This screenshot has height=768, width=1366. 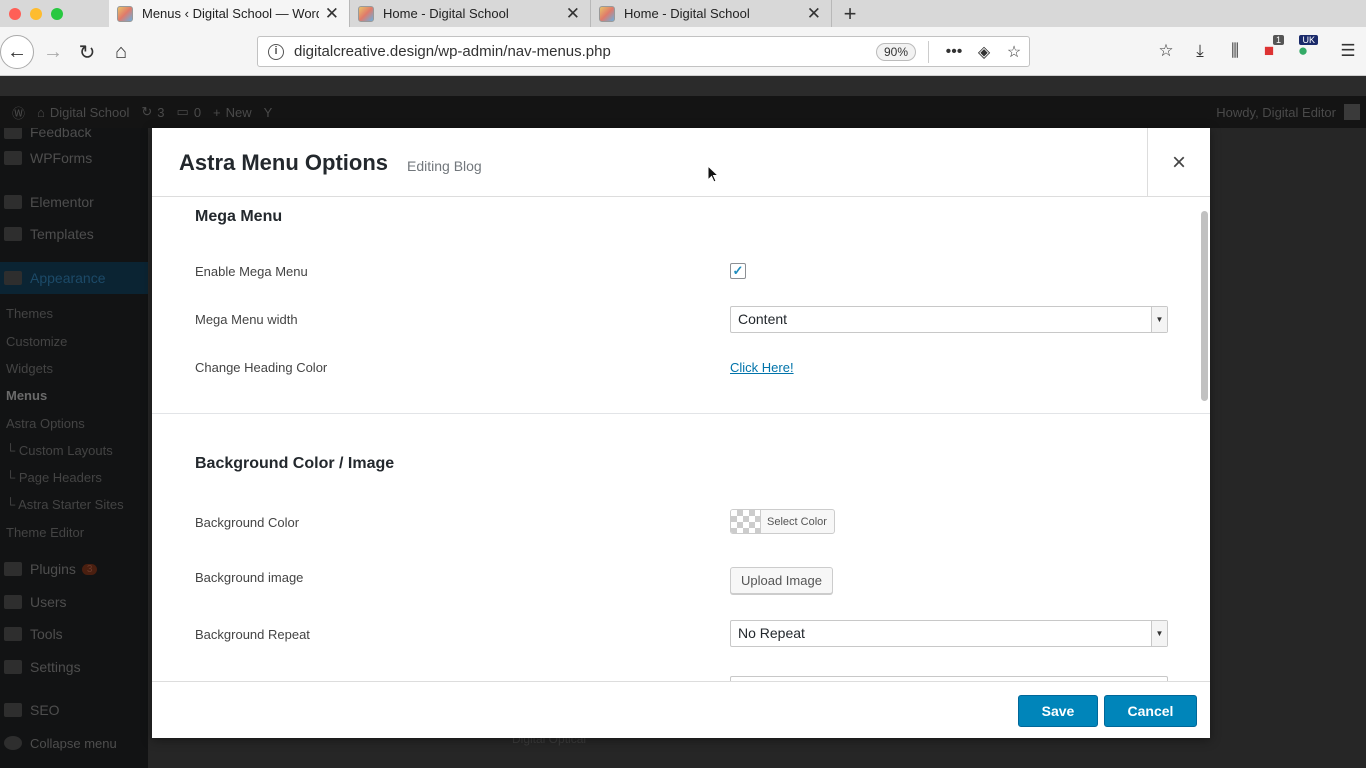 I want to click on sidebar-item-plugins: Plugins 3, so click(x=74, y=569).